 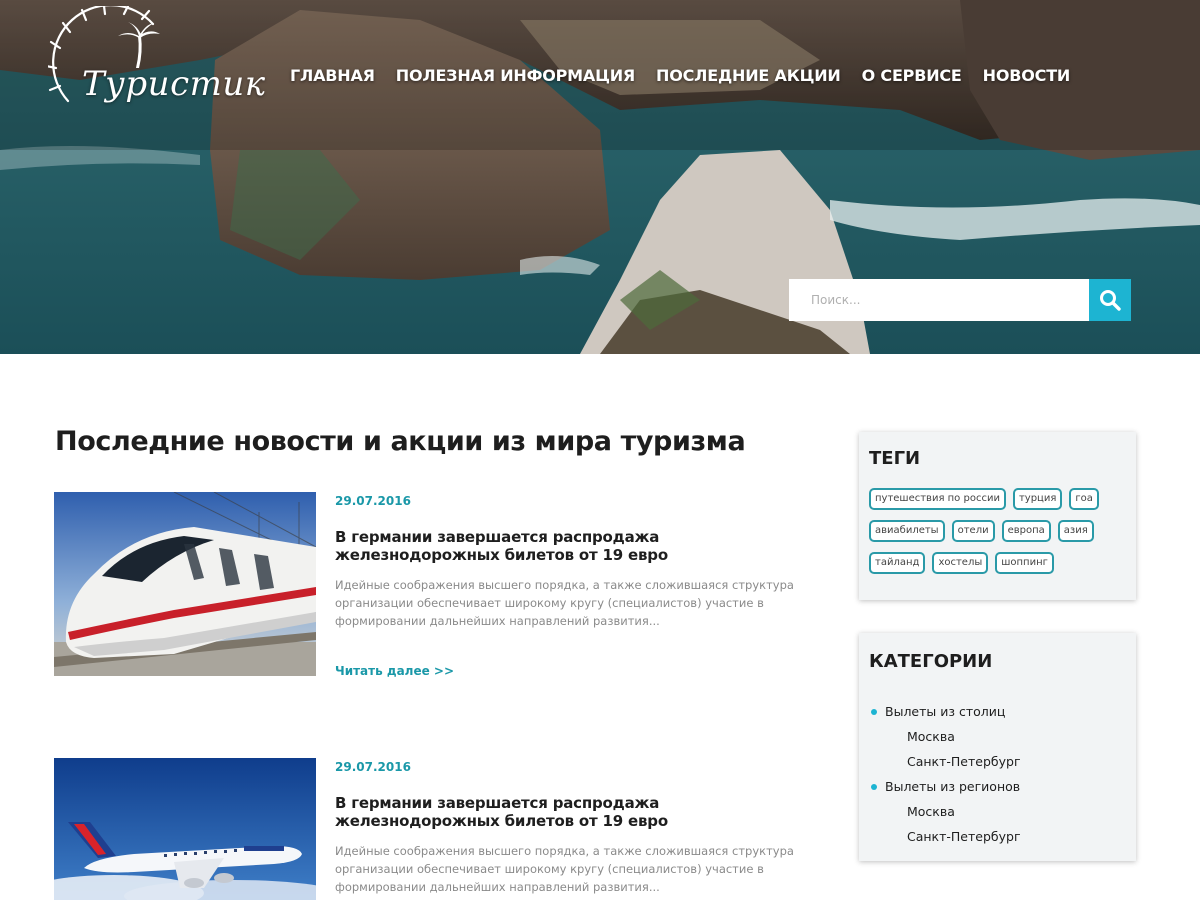 I want to click on nav-item-news: НОВОСТИ, so click(x=1027, y=75).